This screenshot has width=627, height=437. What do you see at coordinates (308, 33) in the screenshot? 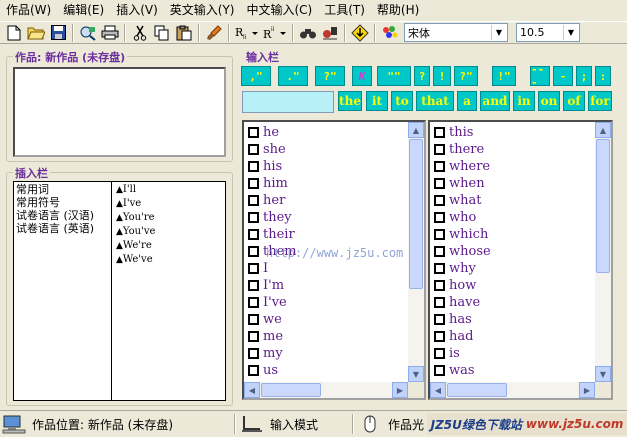
I see `find-icon` at bounding box center [308, 33].